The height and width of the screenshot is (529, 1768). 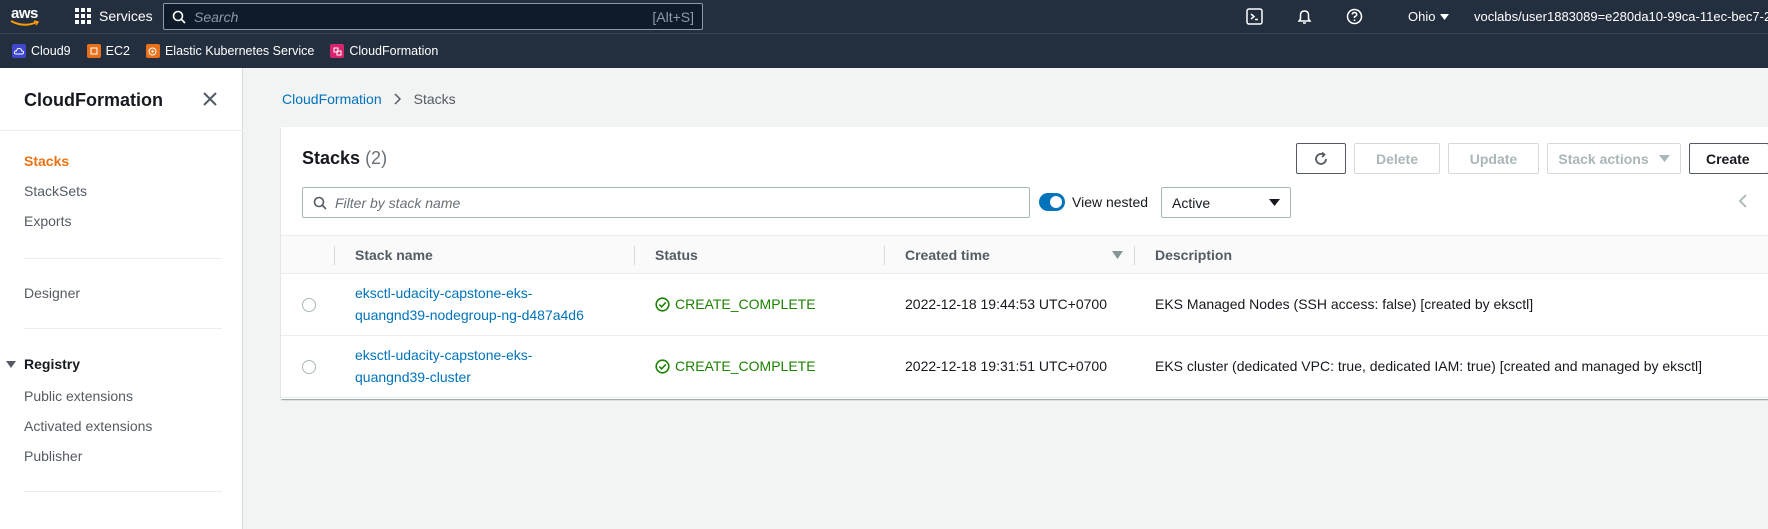 What do you see at coordinates (51, 51) in the screenshot?
I see `favorite-label: Cloud9` at bounding box center [51, 51].